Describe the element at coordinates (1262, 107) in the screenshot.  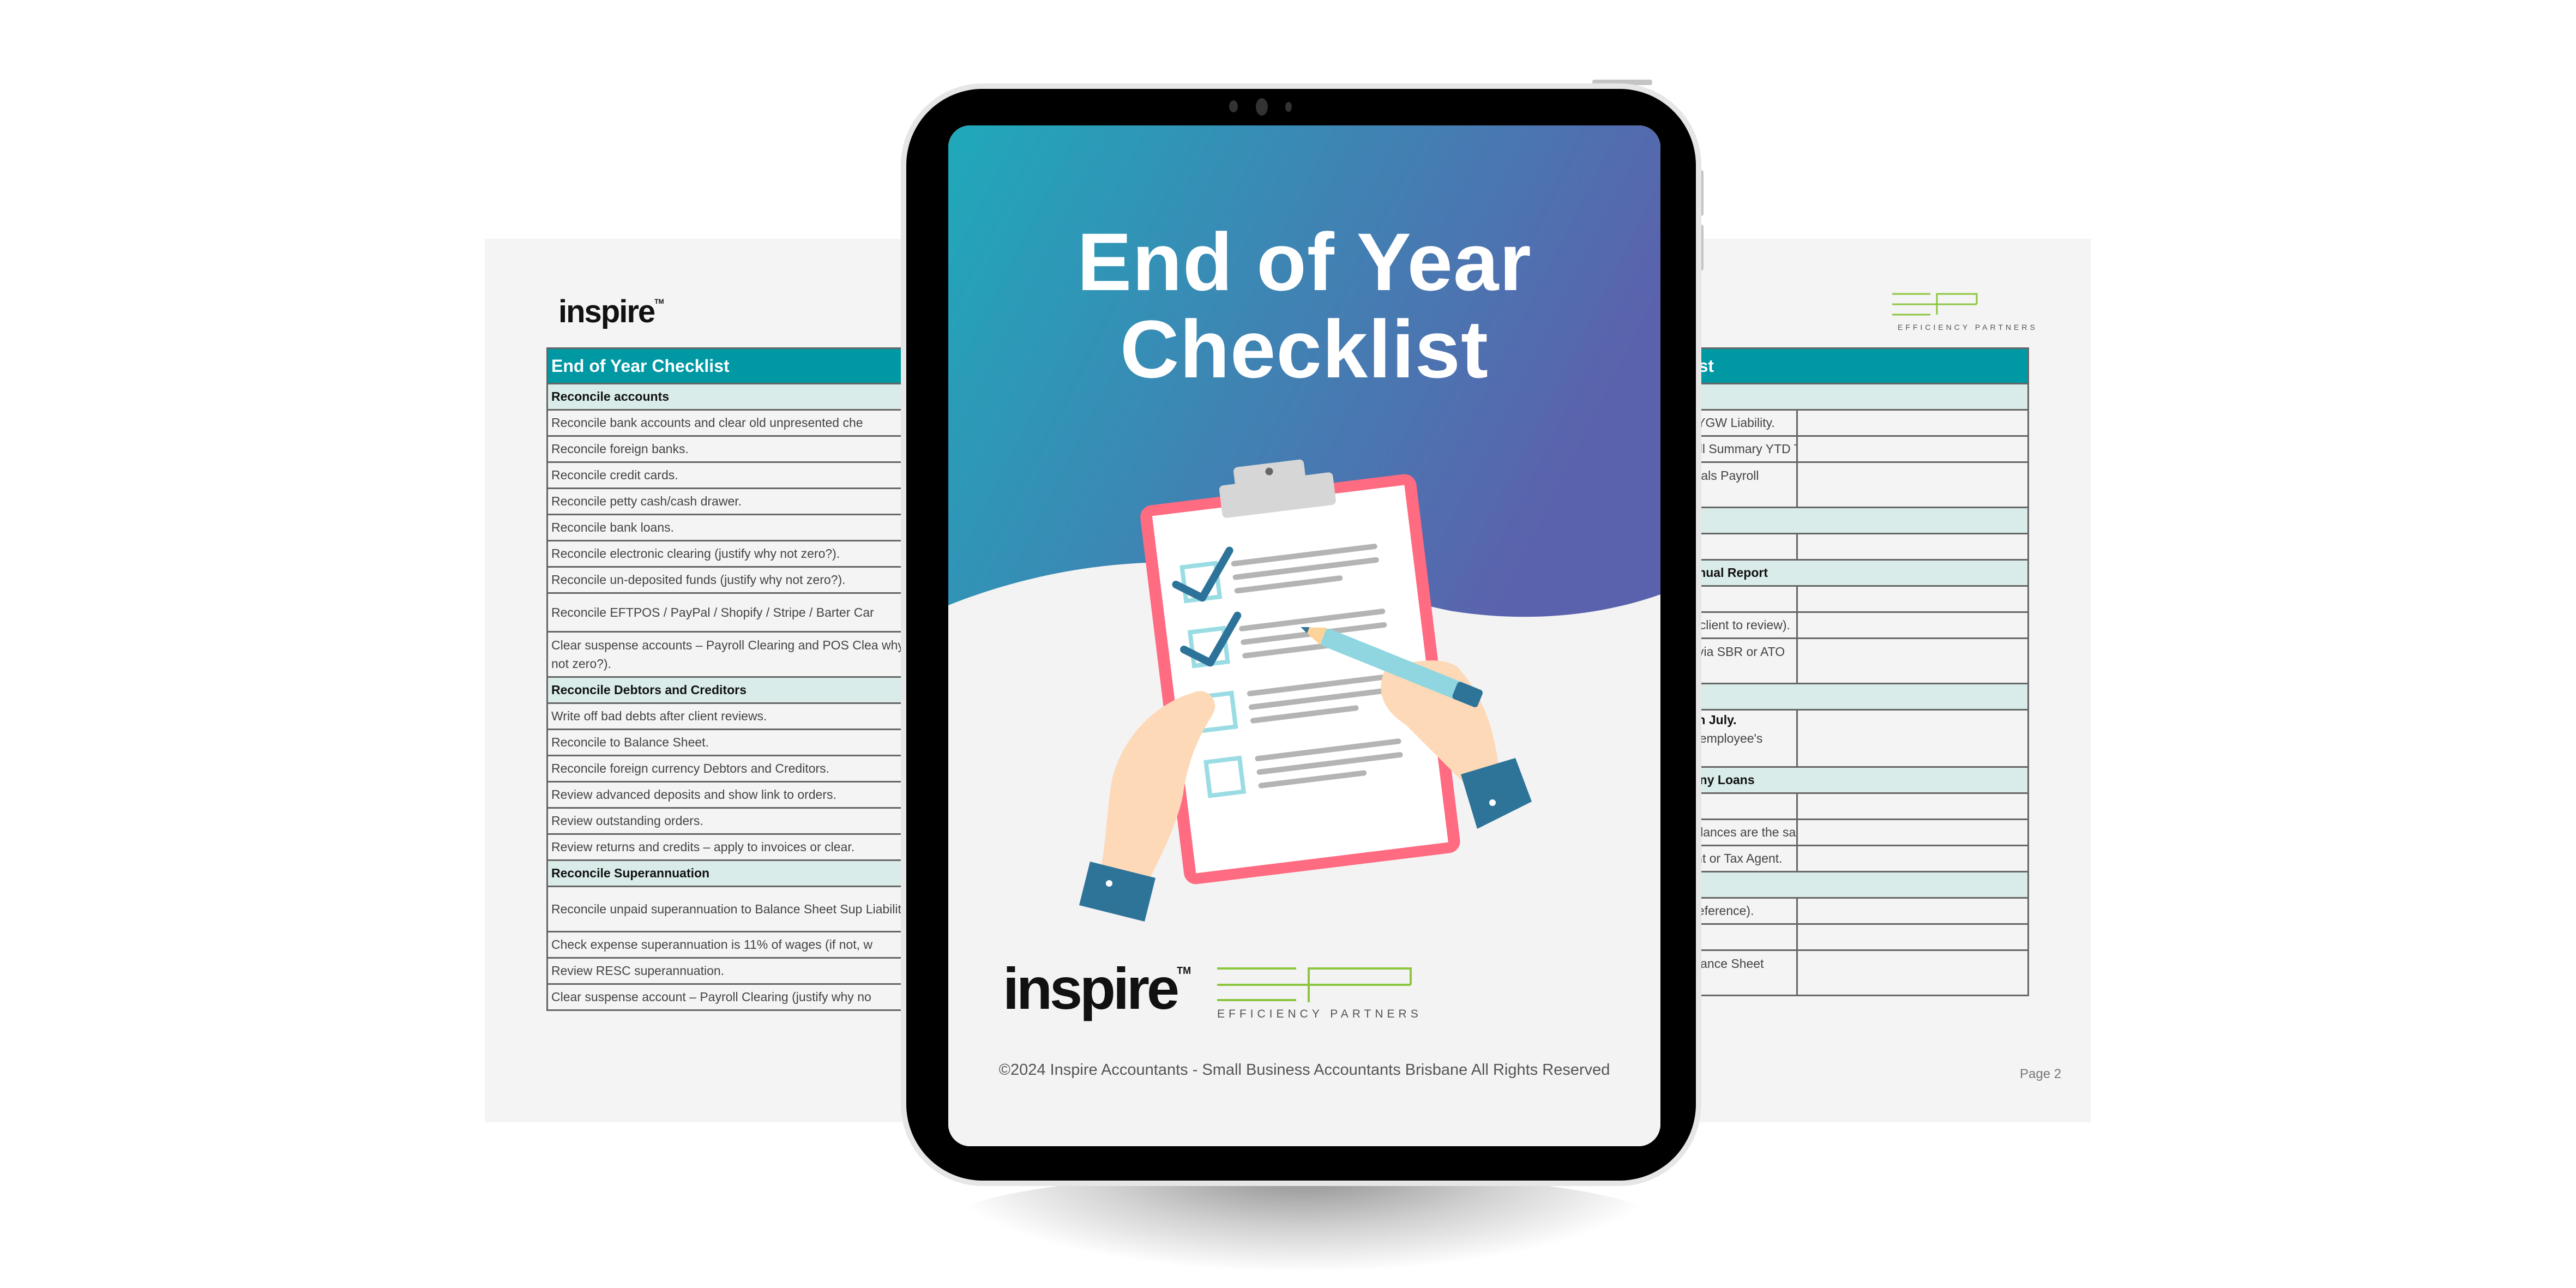
I see `tablet-camera-icon` at that location.